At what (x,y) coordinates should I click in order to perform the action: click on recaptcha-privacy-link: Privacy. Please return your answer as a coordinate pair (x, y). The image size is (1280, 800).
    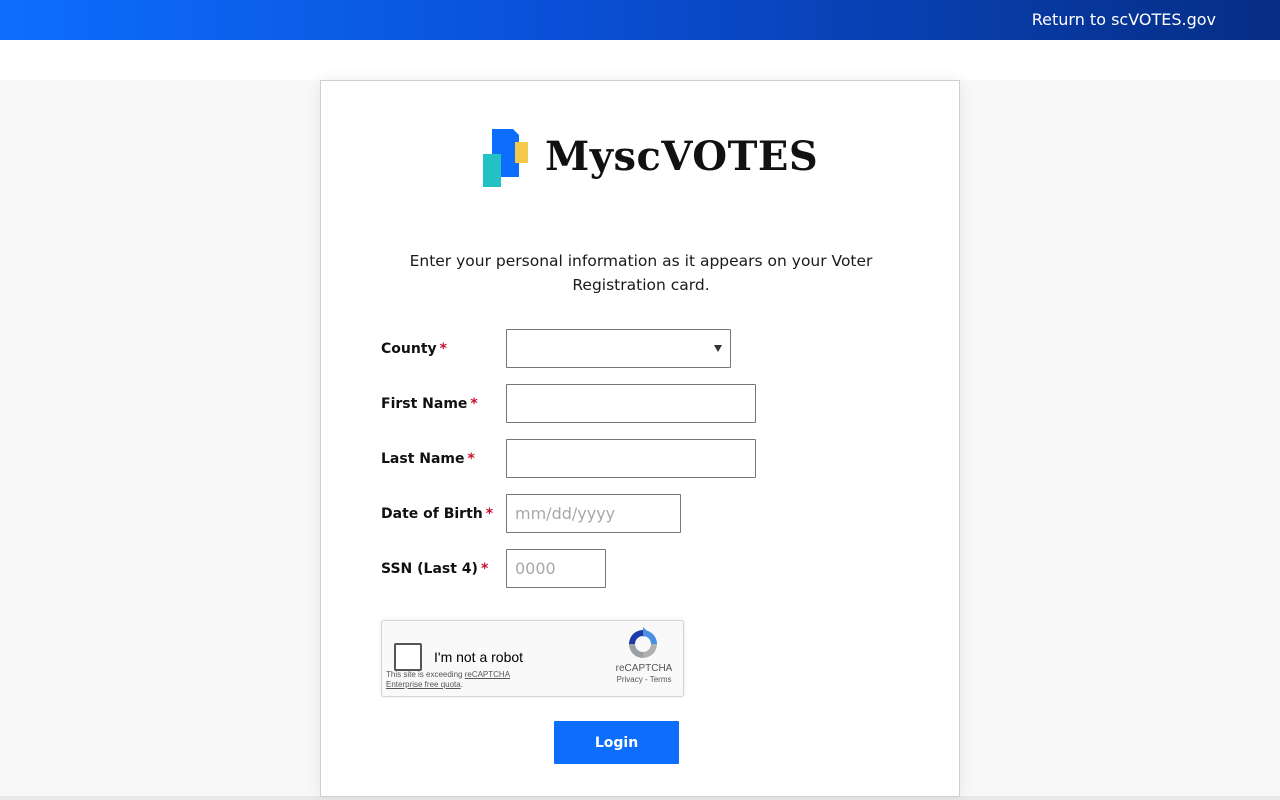
    Looking at the image, I should click on (630, 679).